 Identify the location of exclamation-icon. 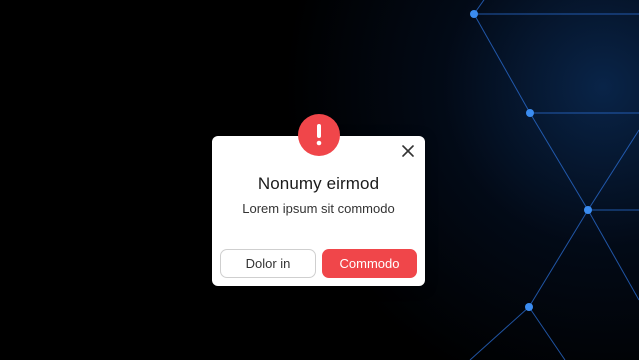
(319, 135).